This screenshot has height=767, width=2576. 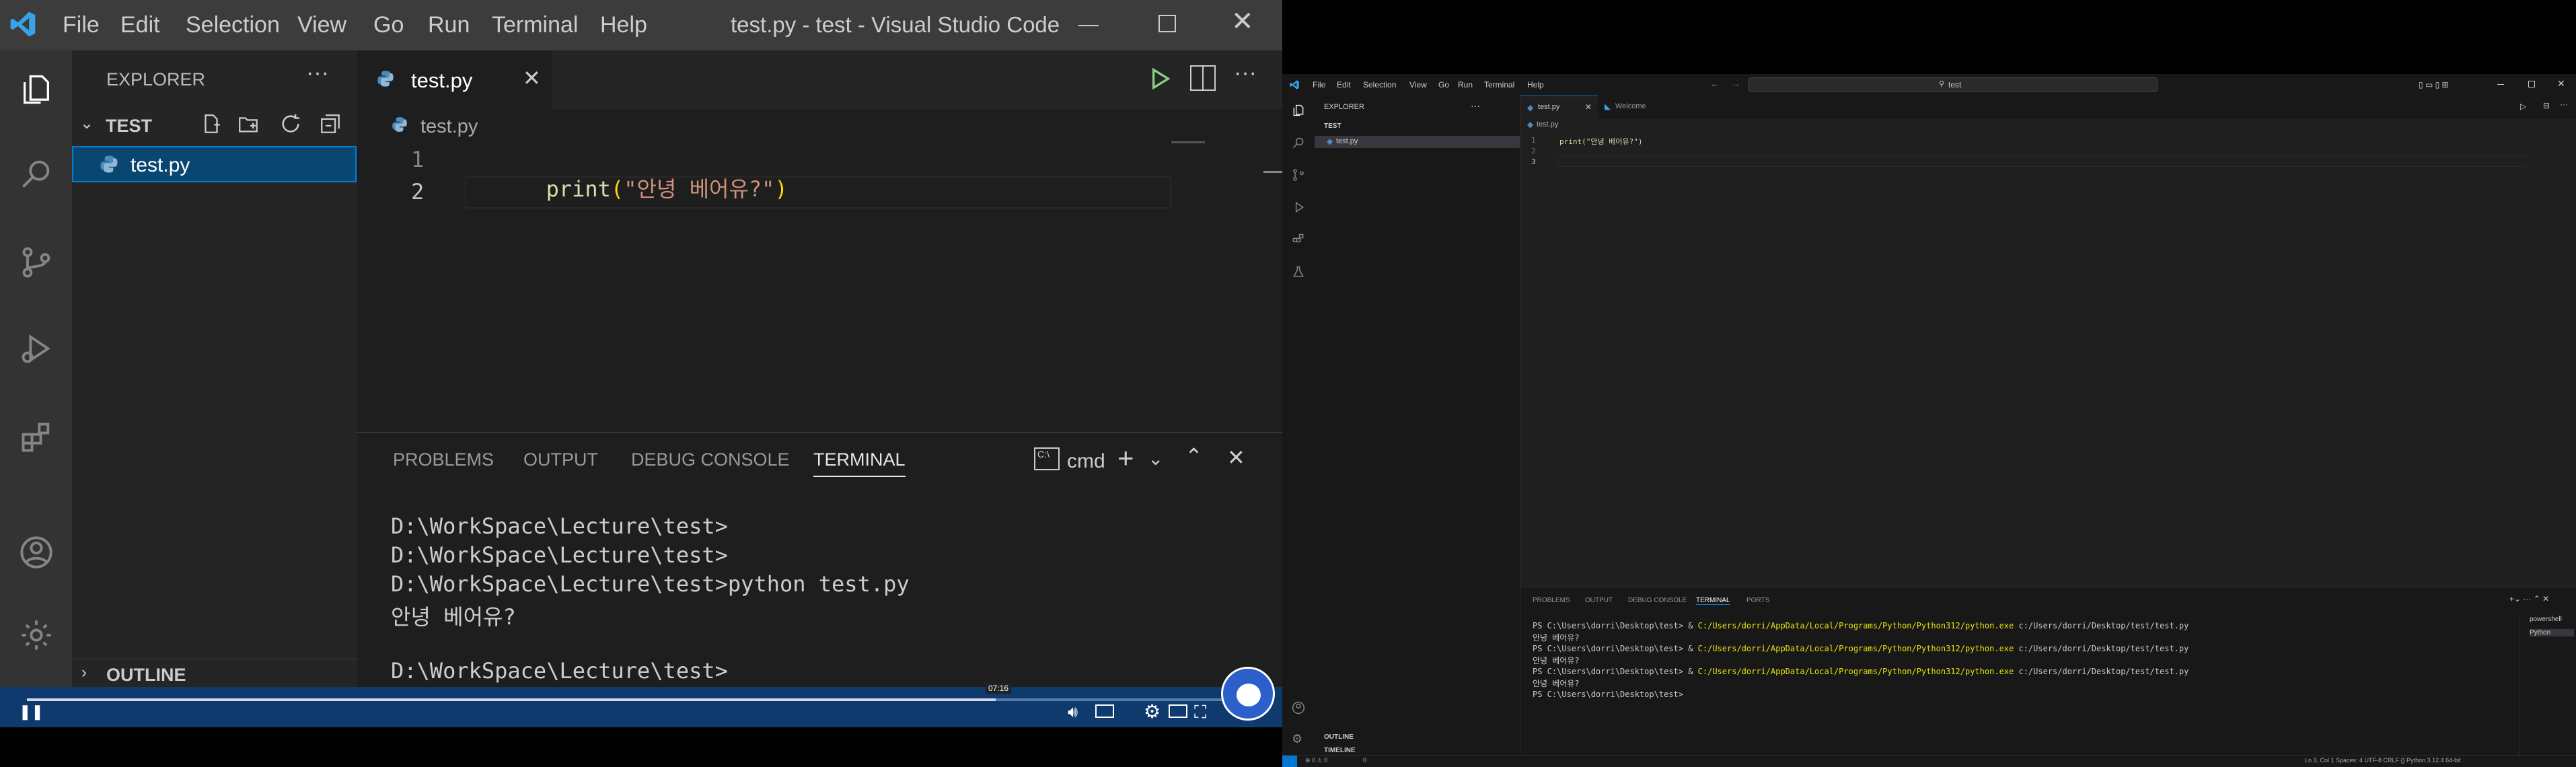 What do you see at coordinates (1340, 750) in the screenshot?
I see `timeline-label: TIMELINE` at bounding box center [1340, 750].